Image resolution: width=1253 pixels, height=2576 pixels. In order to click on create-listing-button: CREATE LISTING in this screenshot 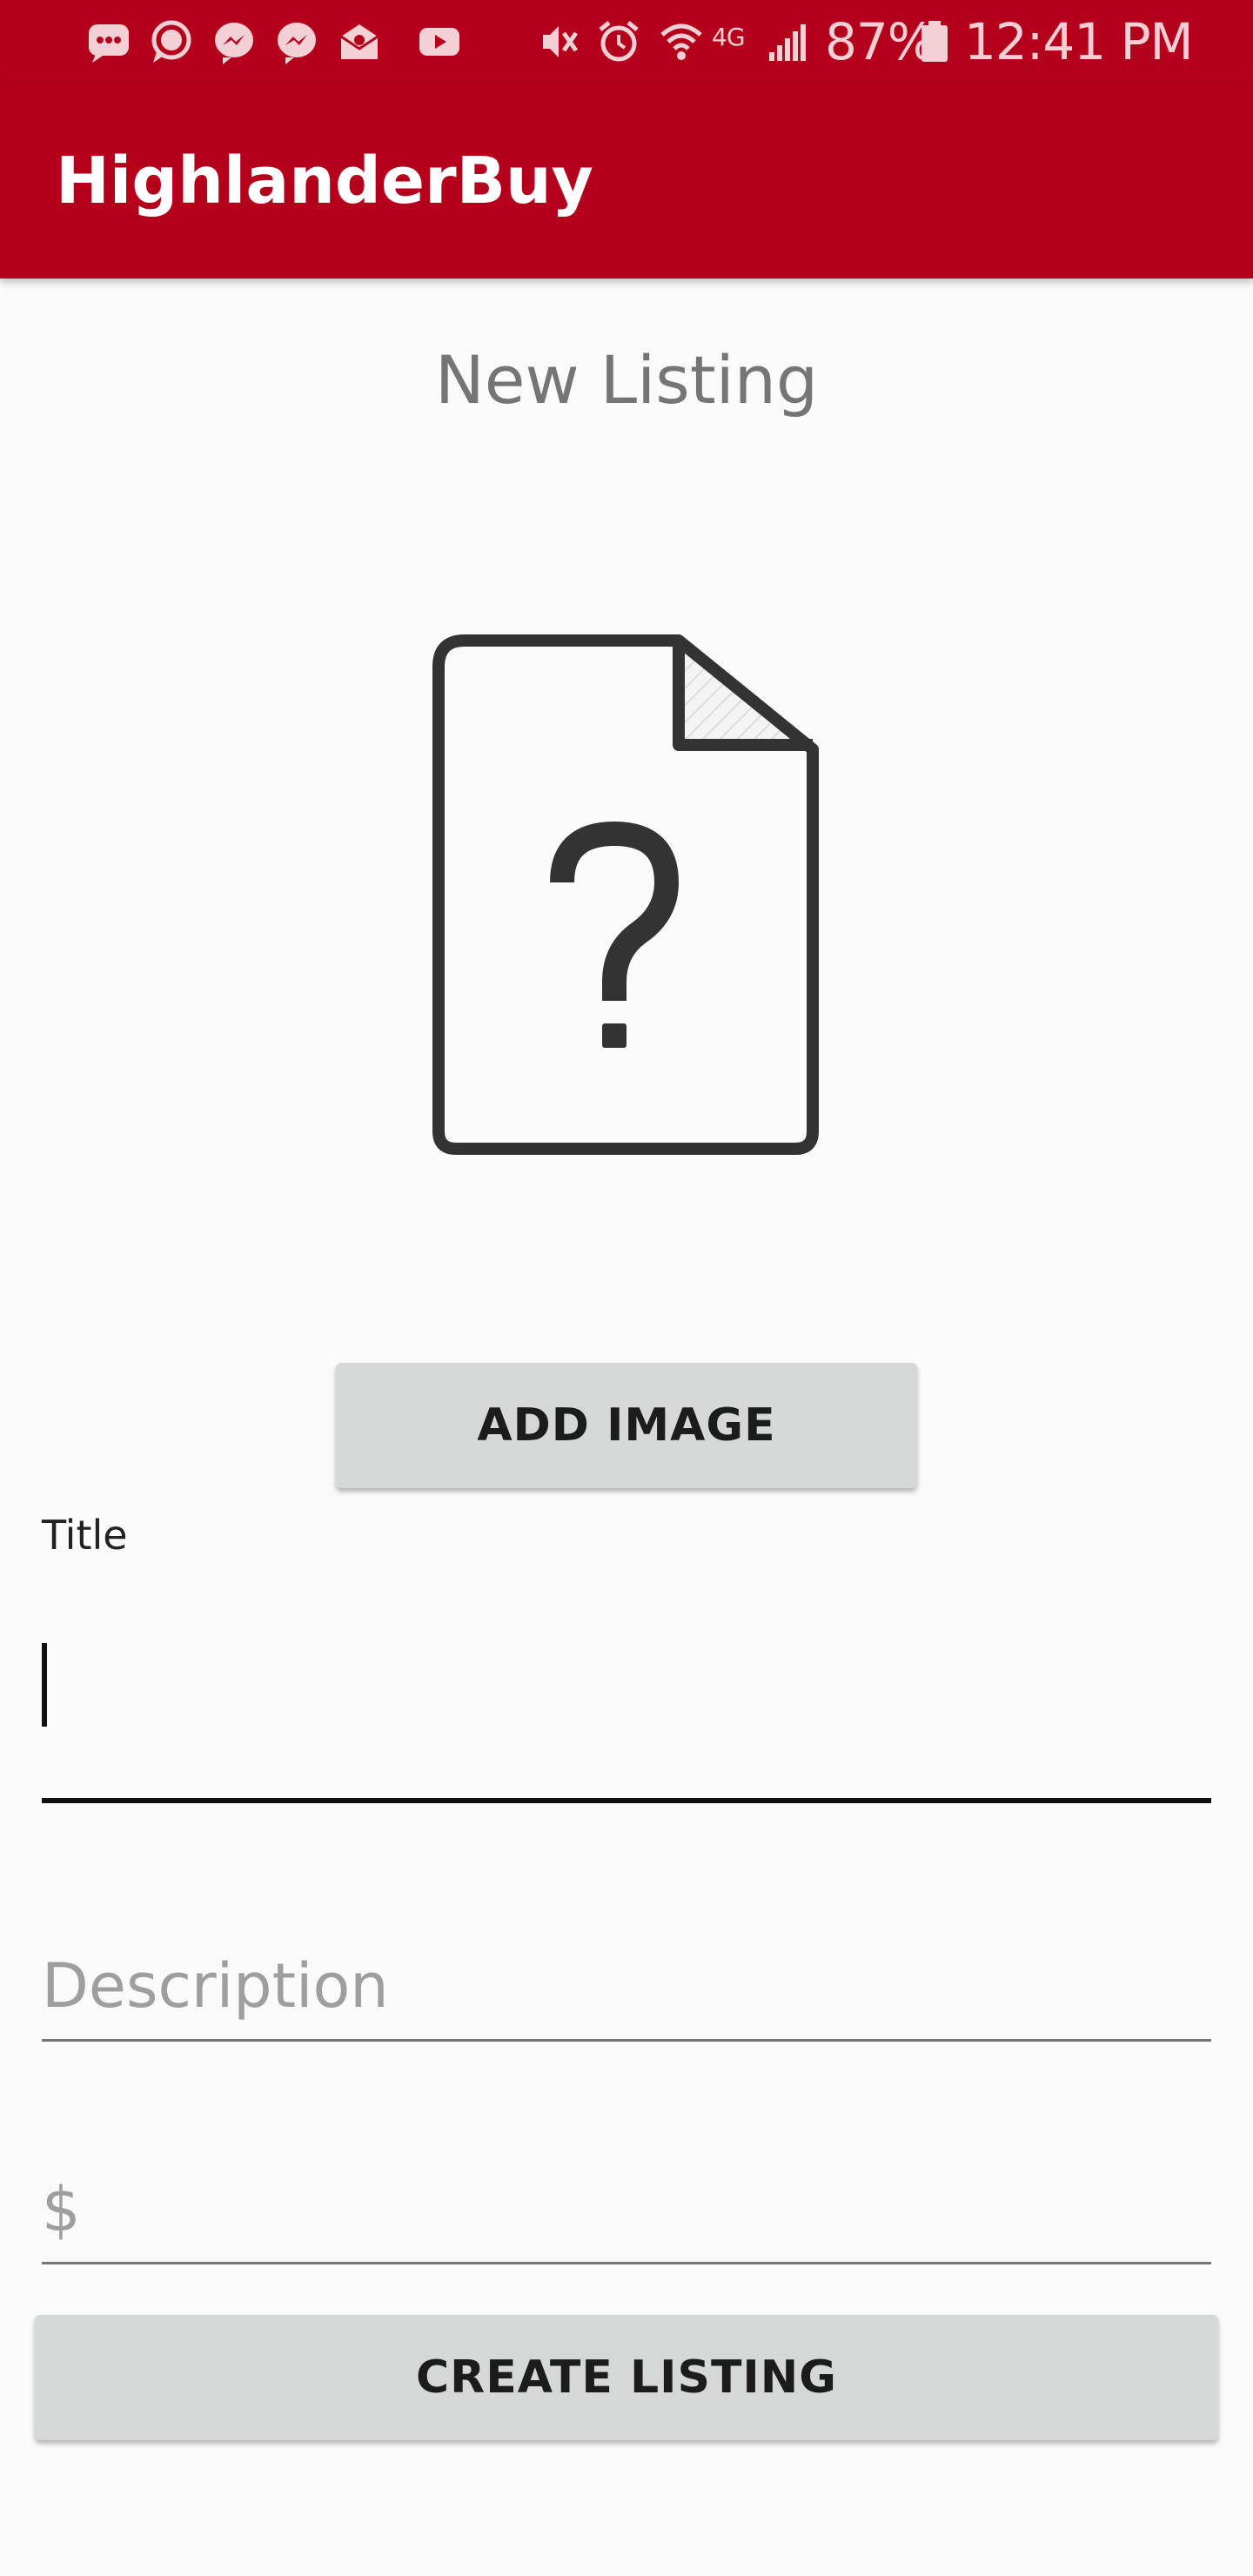, I will do `click(626, 2377)`.